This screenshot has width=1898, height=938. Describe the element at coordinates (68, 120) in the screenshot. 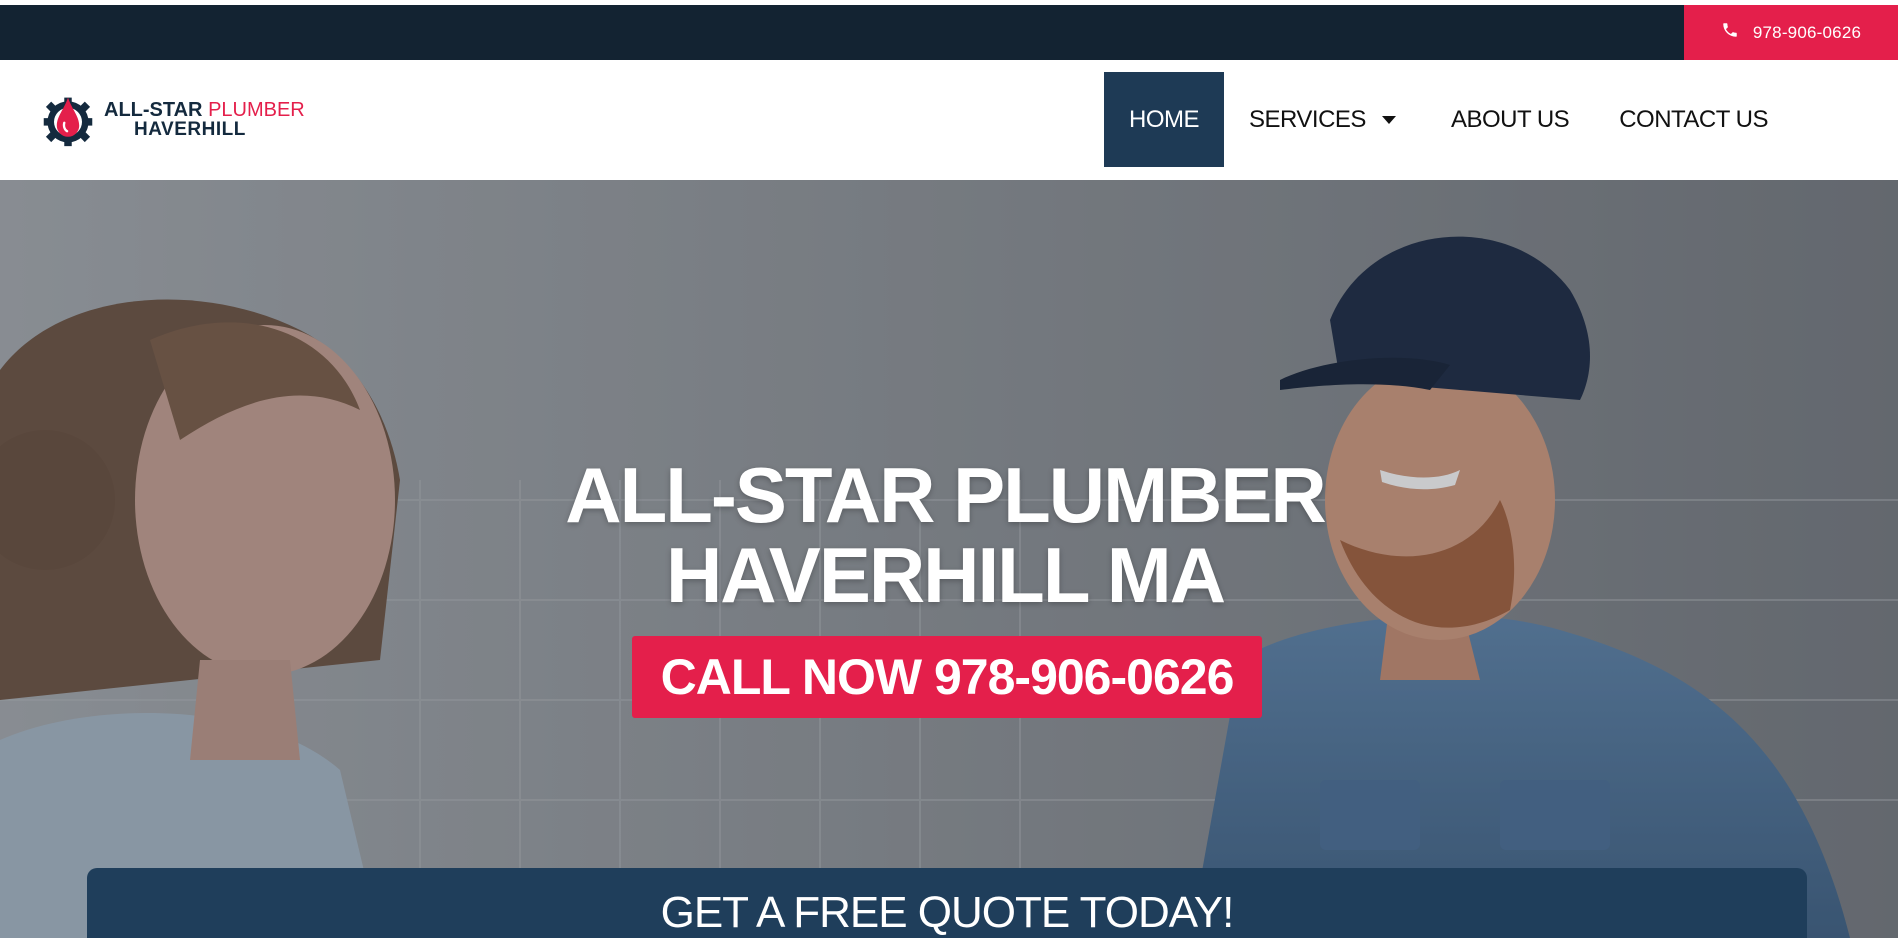

I see `gear-water-drop-icon` at that location.